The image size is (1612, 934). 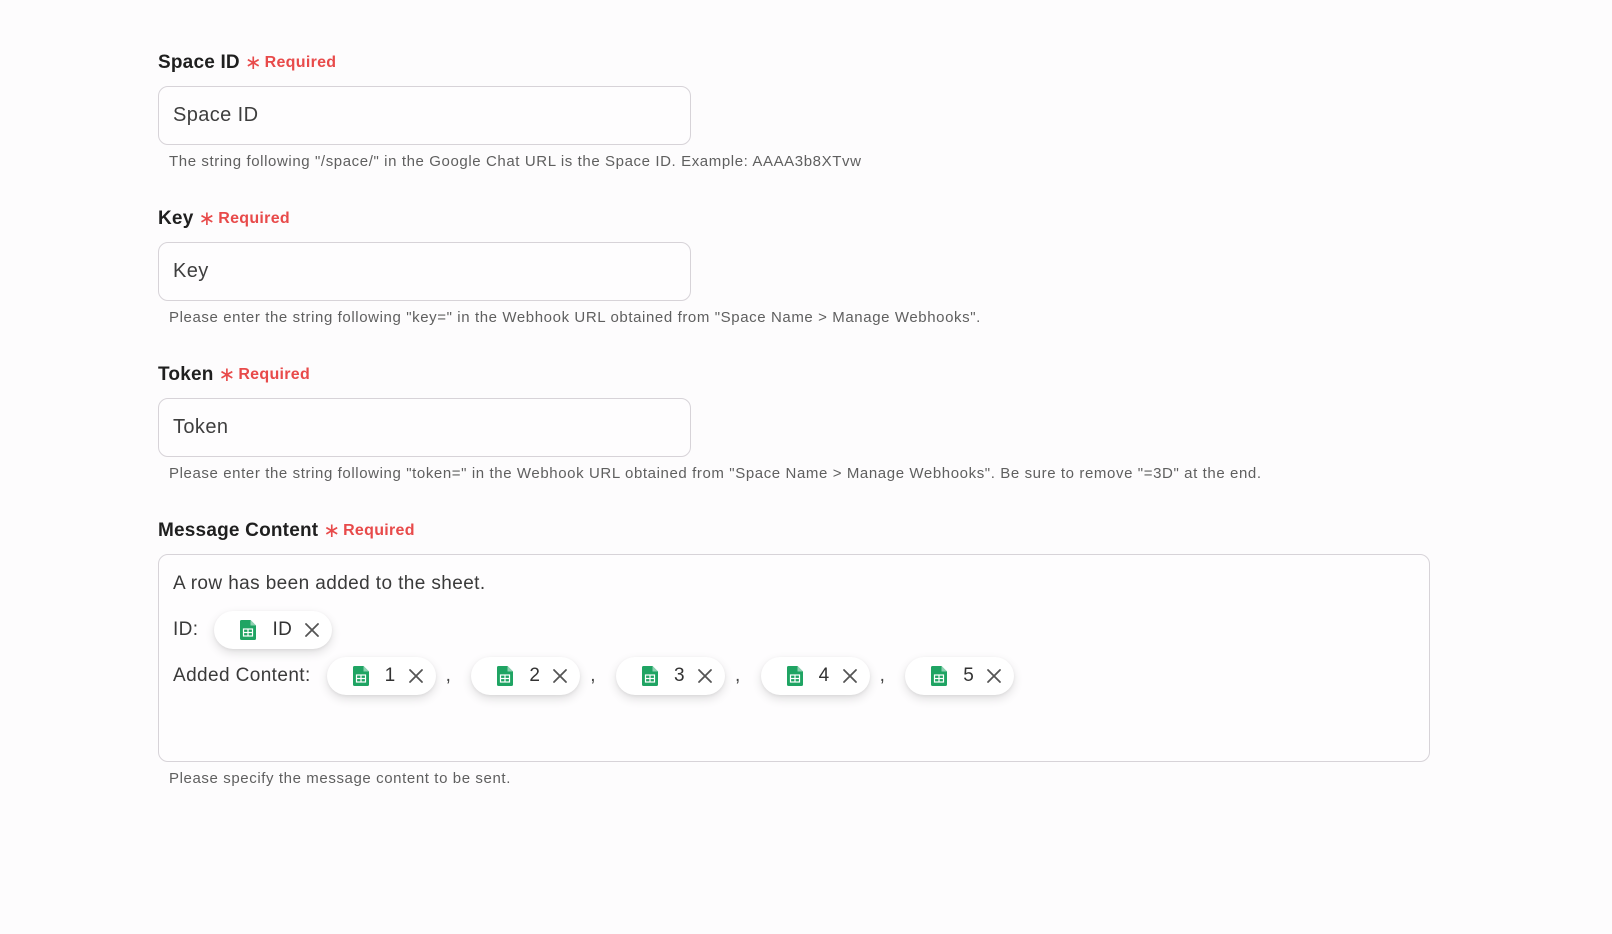 What do you see at coordinates (960, 676) in the screenshot?
I see `variable-chip-5: 5` at bounding box center [960, 676].